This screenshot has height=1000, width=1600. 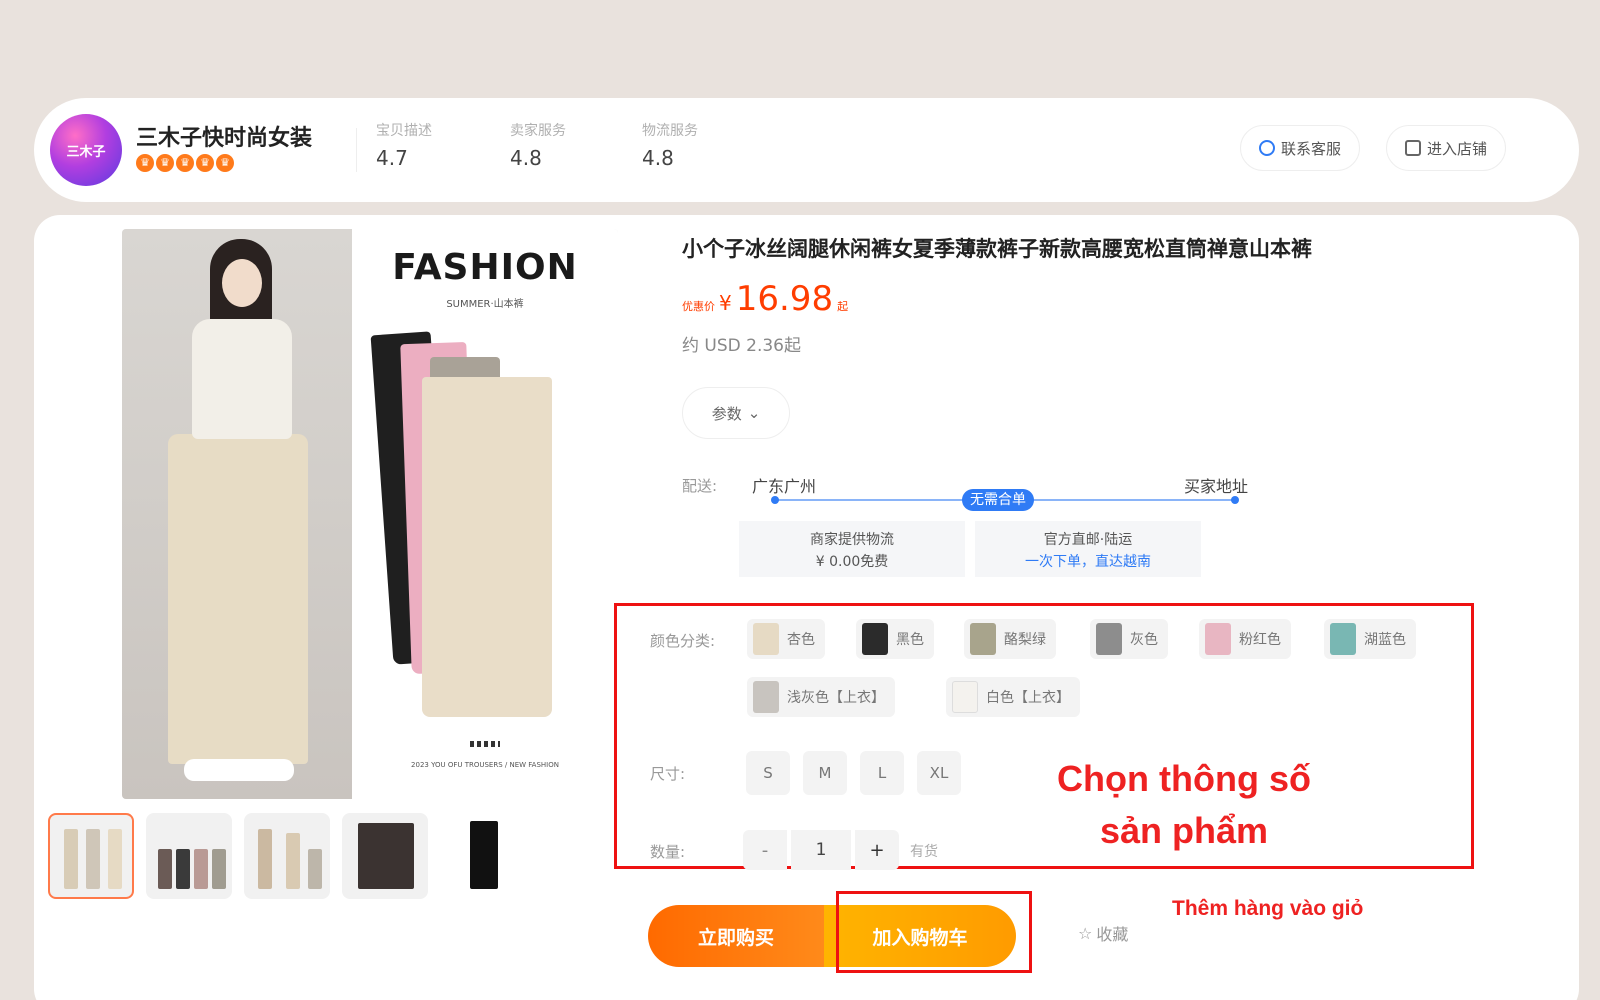 What do you see at coordinates (1085, 933) in the screenshot?
I see `star-icon: ☆` at bounding box center [1085, 933].